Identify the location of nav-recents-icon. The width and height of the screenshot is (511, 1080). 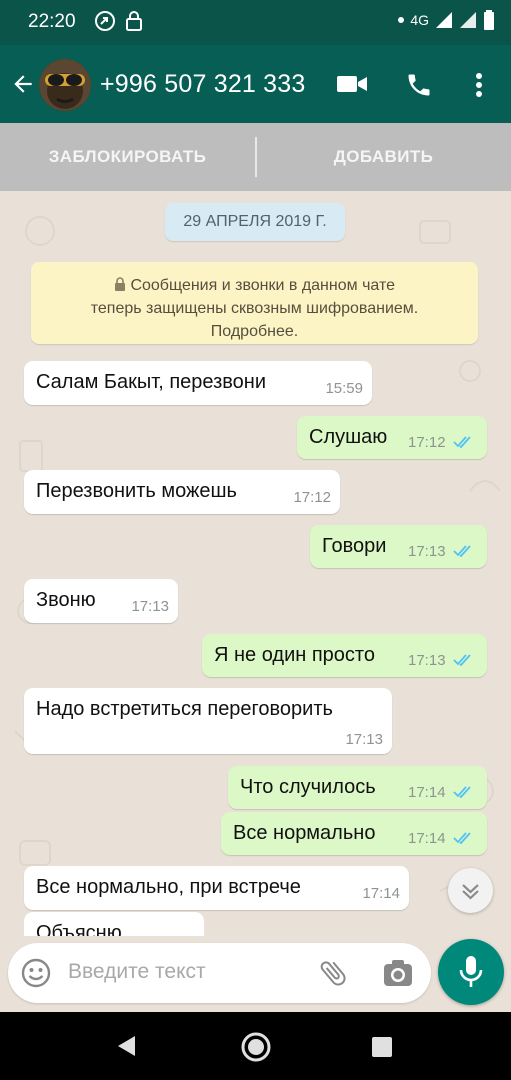
(382, 1047).